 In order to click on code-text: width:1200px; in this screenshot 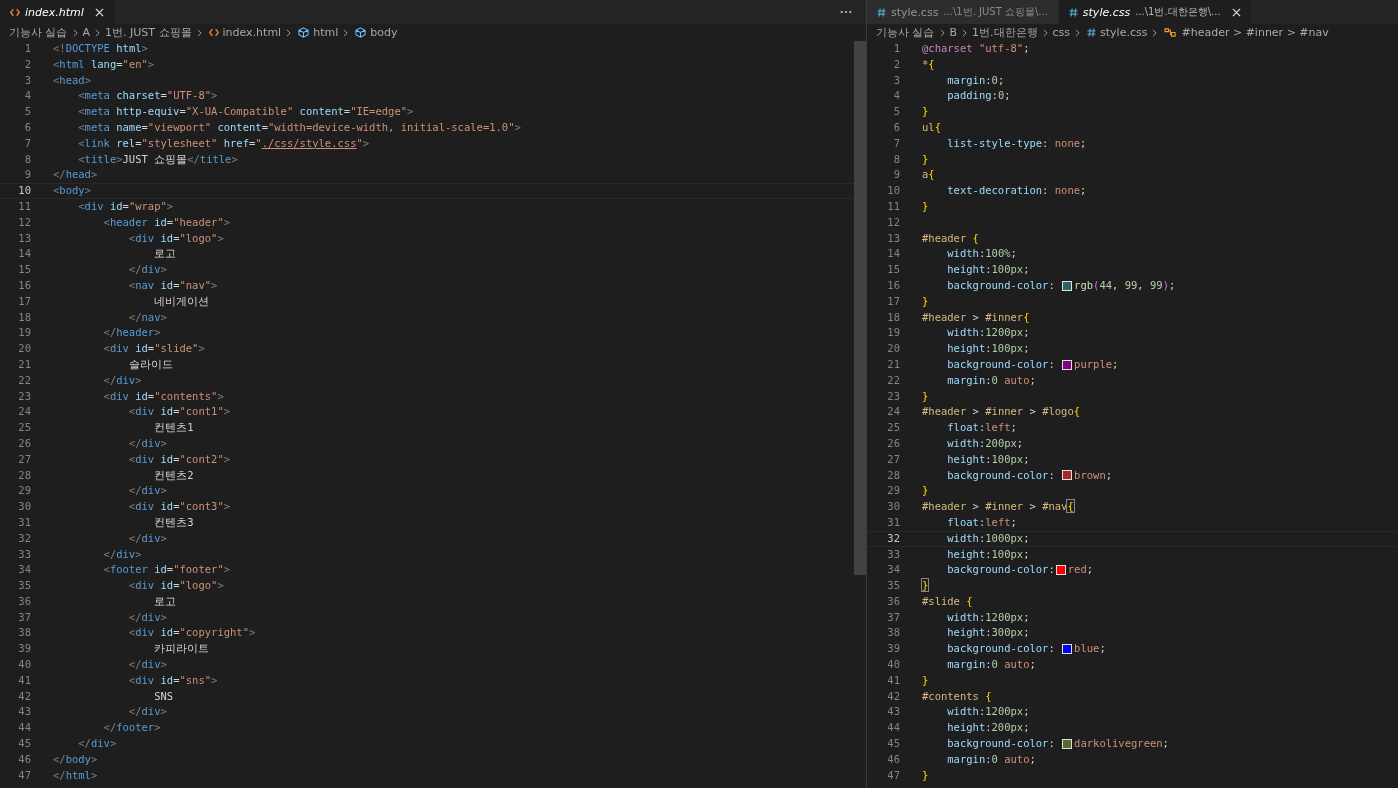, I will do `click(988, 712)`.